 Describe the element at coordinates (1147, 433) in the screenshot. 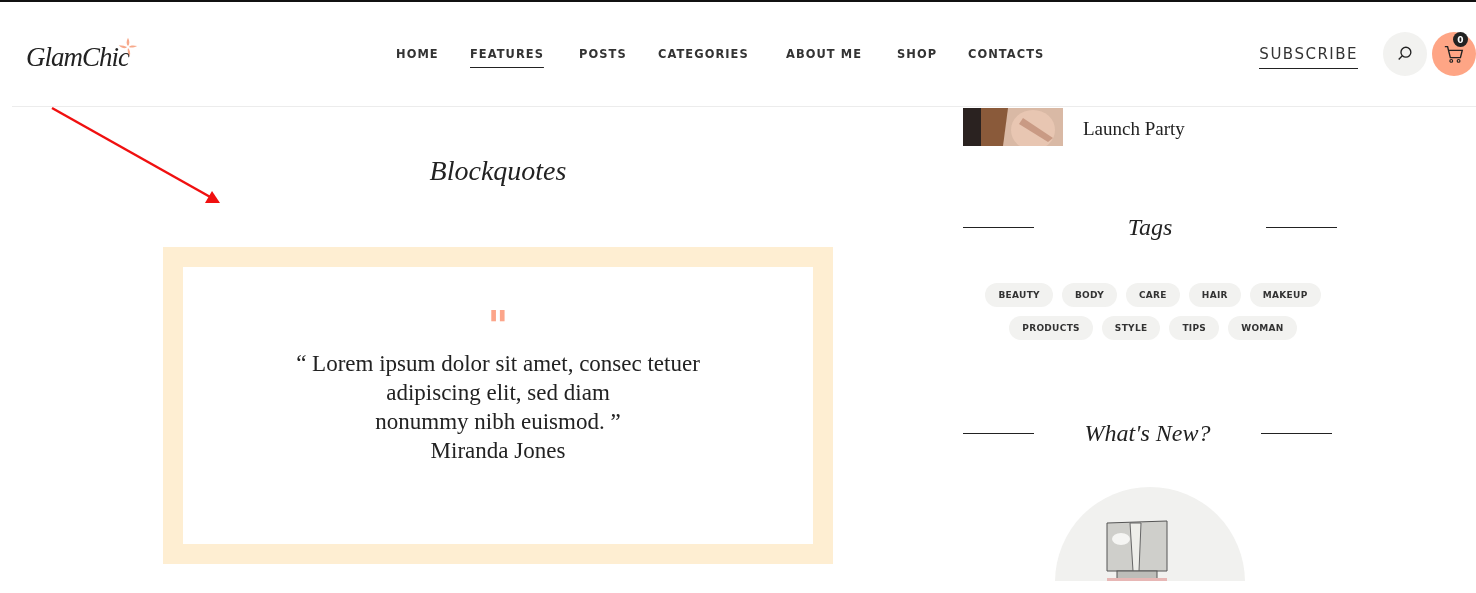

I see `section-title: What's New?` at that location.